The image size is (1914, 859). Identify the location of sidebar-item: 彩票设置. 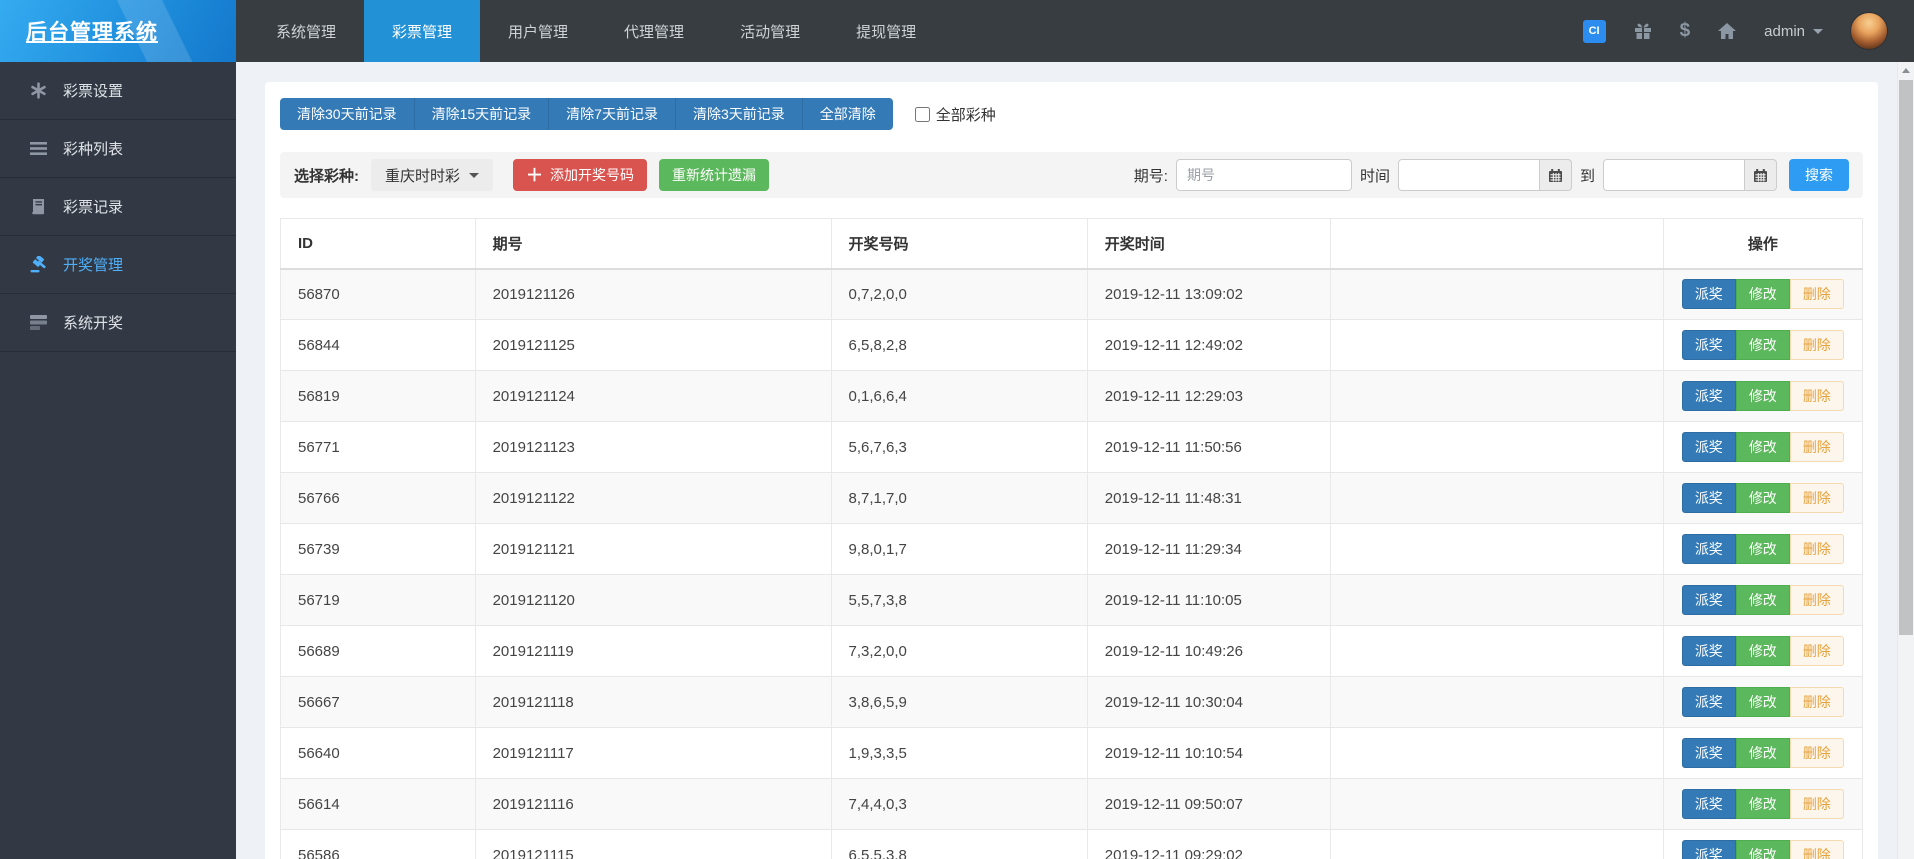
(118, 91).